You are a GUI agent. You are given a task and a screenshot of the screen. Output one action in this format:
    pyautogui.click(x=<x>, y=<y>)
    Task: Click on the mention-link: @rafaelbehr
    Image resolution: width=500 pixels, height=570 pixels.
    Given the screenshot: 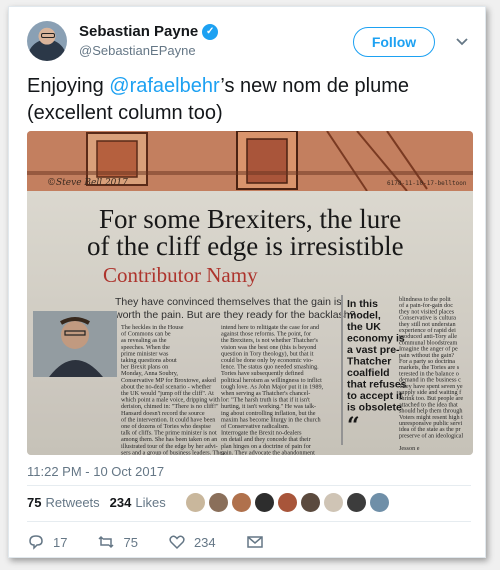 What is the action you would take?
    pyautogui.click(x=164, y=86)
    